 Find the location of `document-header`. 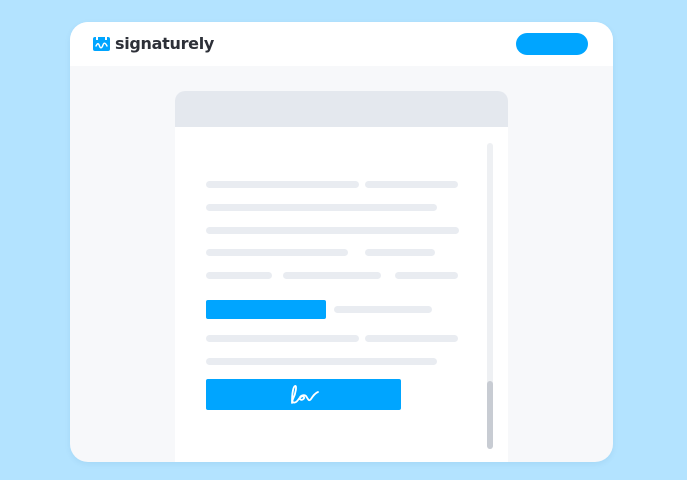

document-header is located at coordinates (341, 109).